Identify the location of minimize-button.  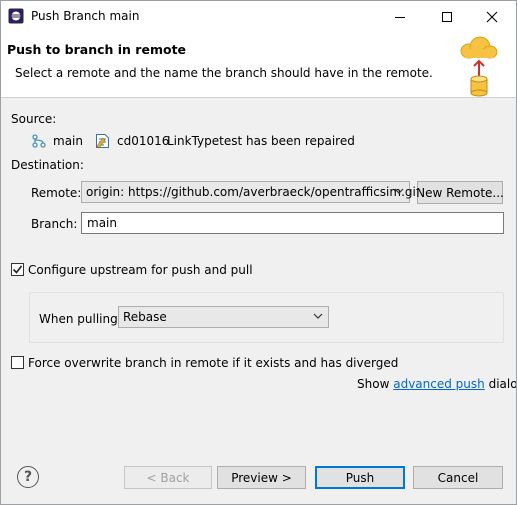
(399, 16).